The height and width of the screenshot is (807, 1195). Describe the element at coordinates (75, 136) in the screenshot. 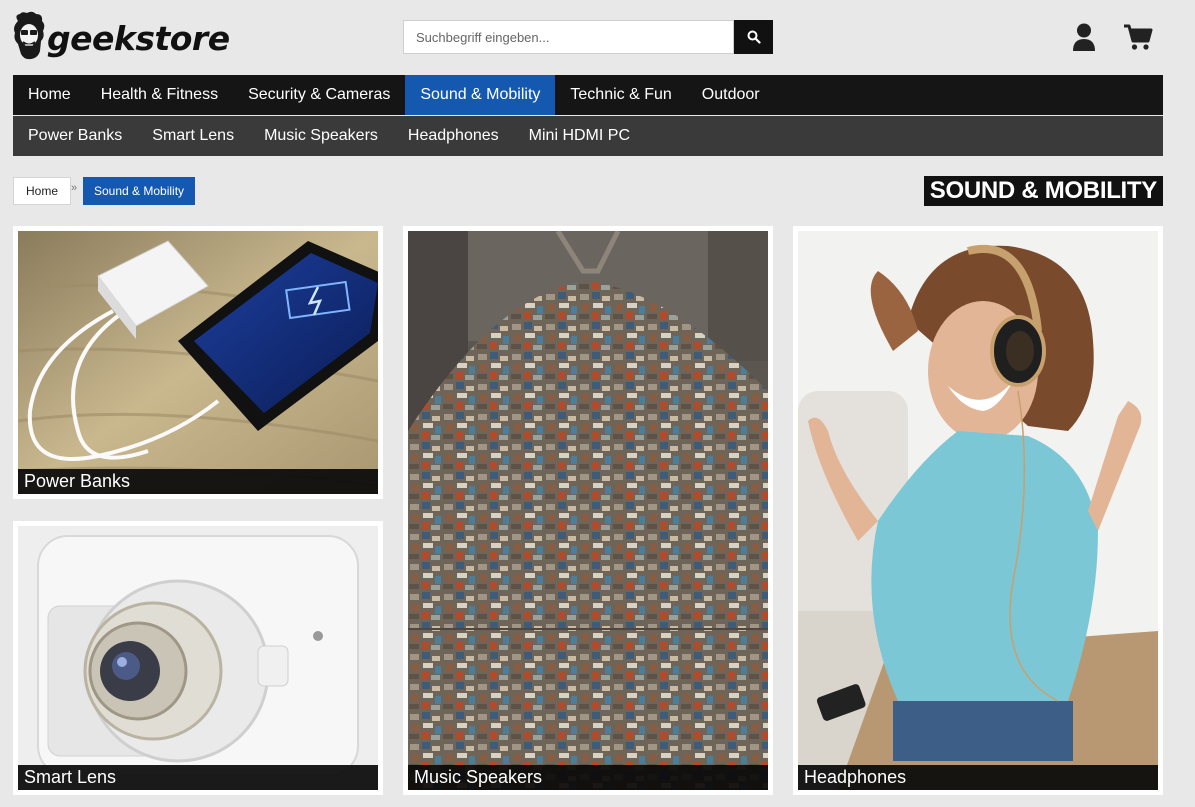

I see `subnav-item-power-banks: Power Banks` at that location.